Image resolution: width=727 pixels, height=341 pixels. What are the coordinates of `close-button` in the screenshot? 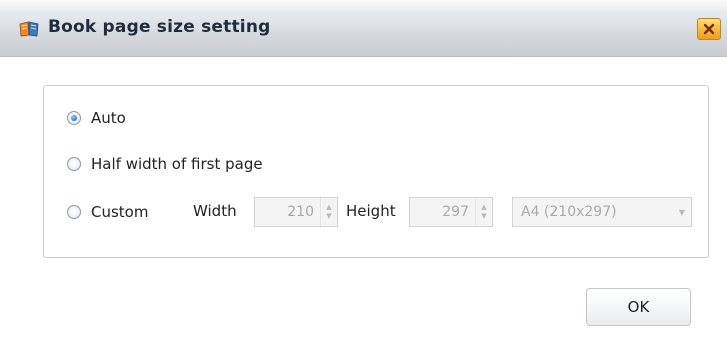 It's located at (709, 29).